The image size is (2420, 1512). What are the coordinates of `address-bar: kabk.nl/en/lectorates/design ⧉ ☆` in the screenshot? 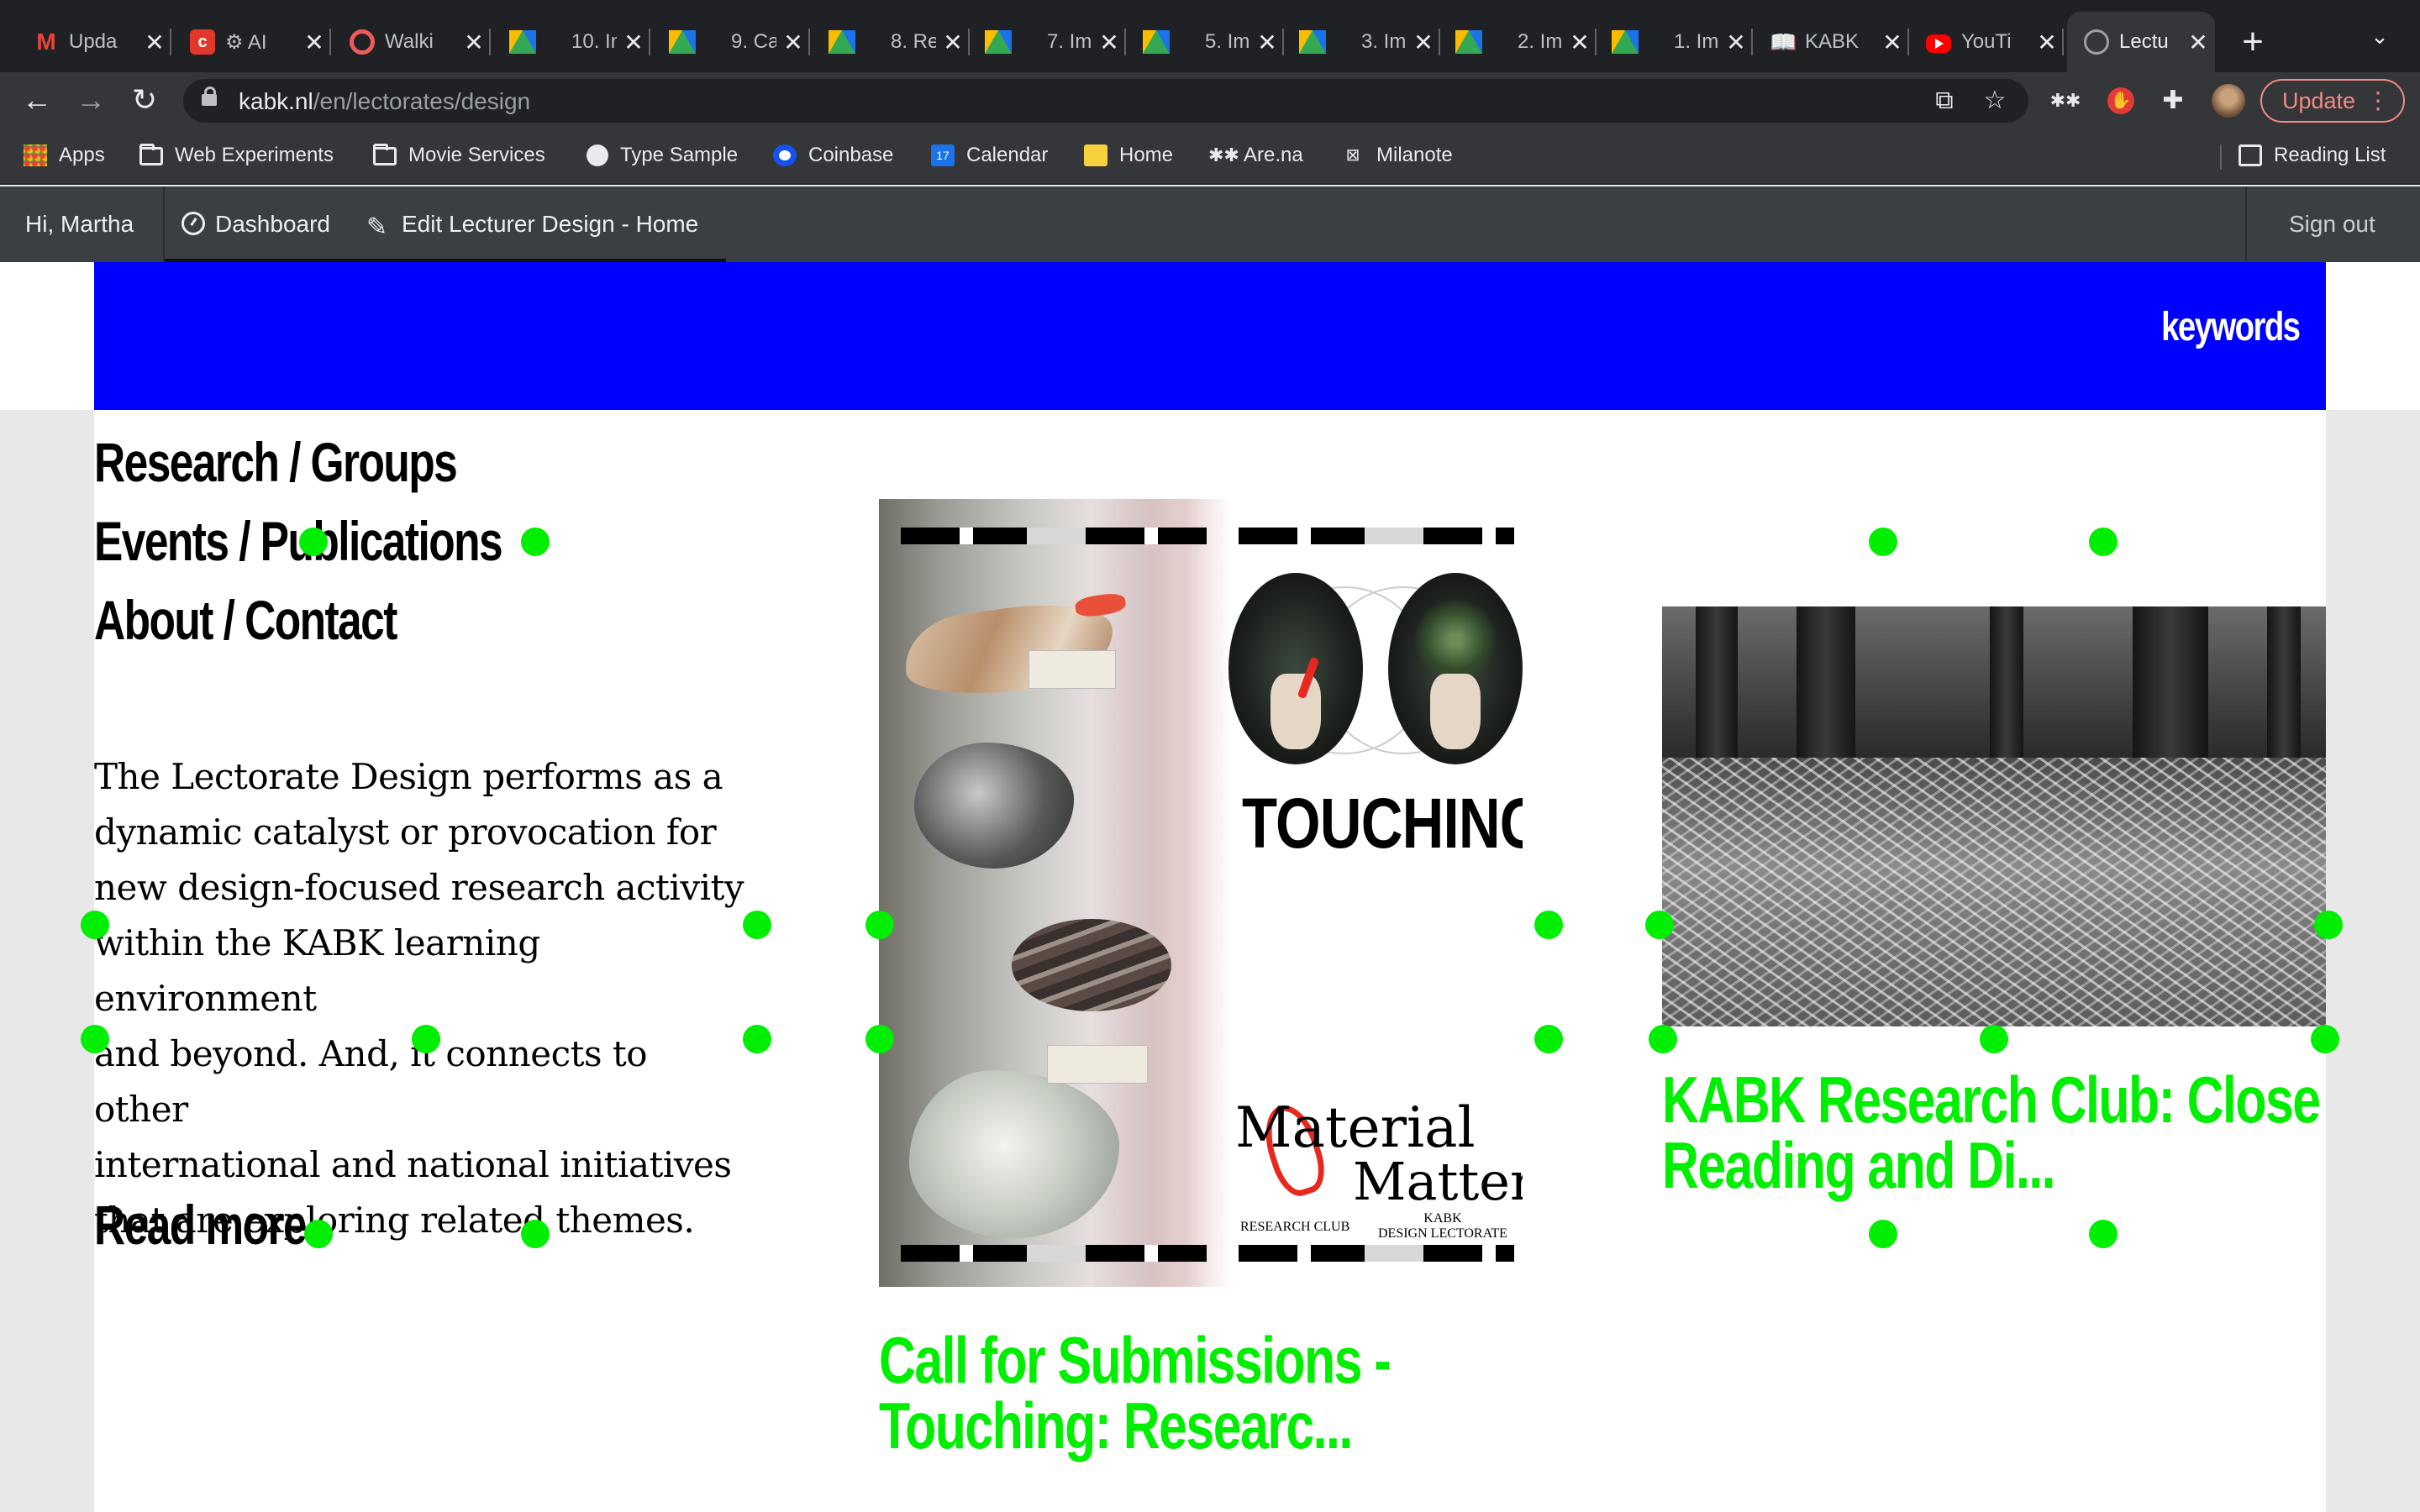 It's located at (1105, 101).